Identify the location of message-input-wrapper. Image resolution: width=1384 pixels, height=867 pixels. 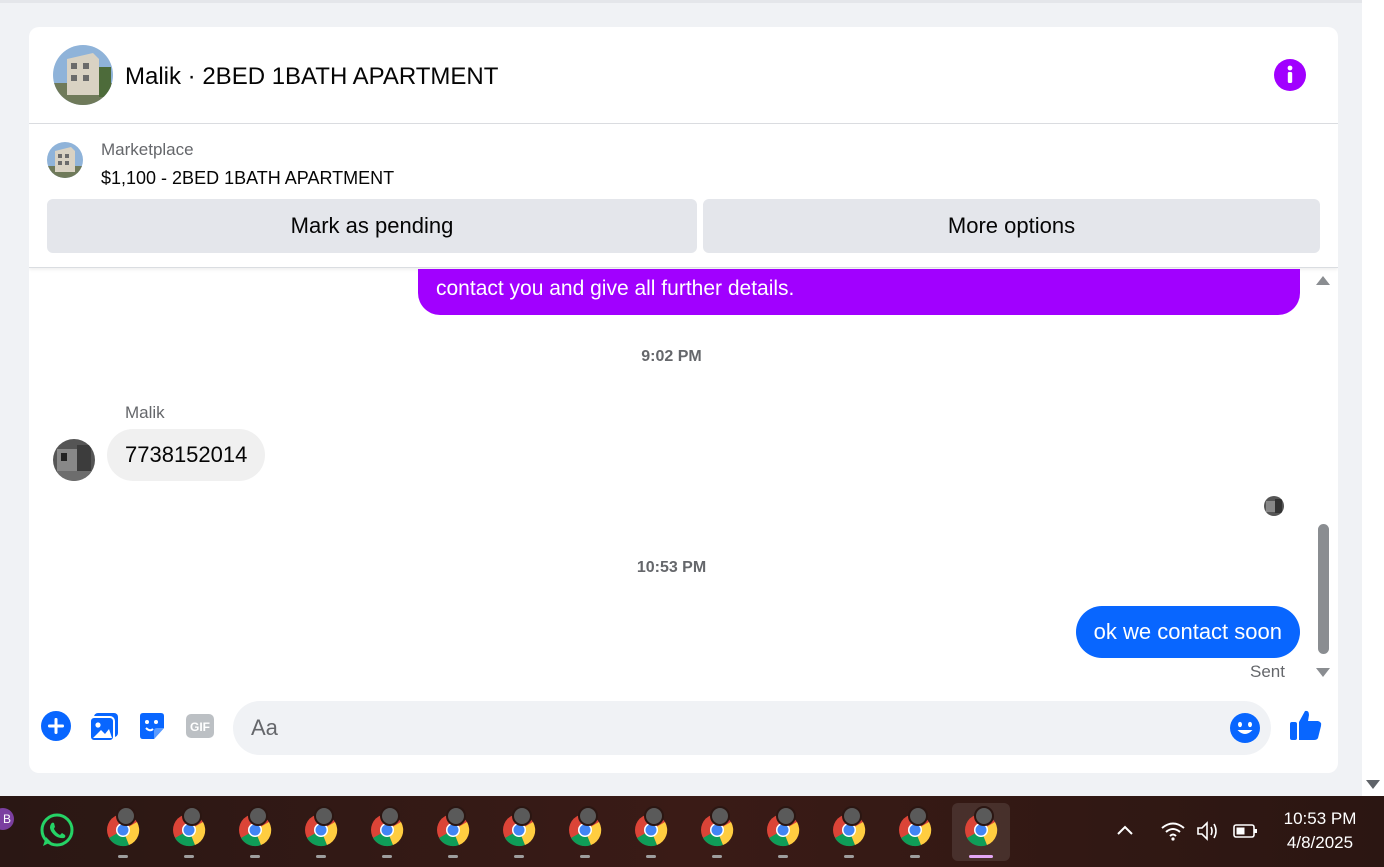
(752, 728).